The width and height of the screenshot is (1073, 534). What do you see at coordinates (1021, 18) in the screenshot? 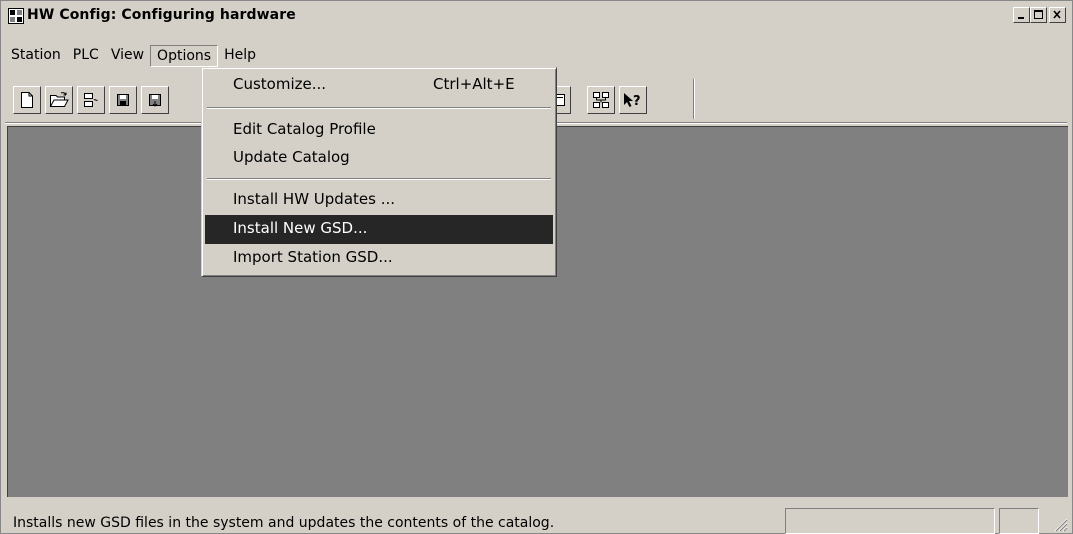
I see `minimize-icon` at bounding box center [1021, 18].